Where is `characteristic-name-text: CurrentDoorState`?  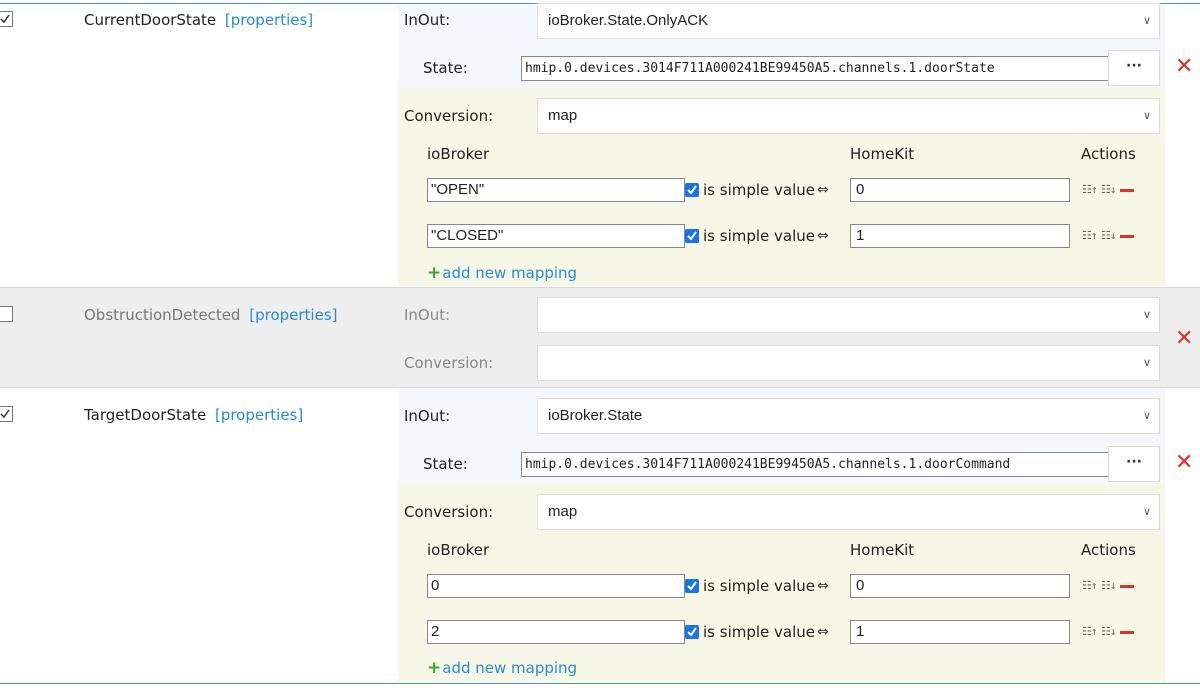
characteristic-name-text: CurrentDoorState is located at coordinates (150, 20).